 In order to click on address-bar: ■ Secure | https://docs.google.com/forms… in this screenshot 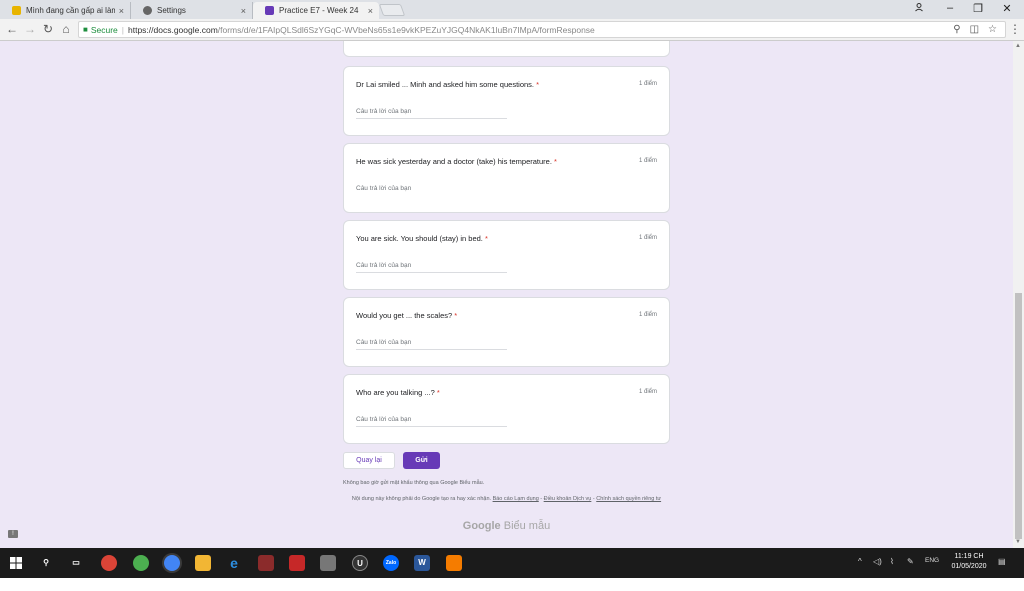, I will do `click(542, 29)`.